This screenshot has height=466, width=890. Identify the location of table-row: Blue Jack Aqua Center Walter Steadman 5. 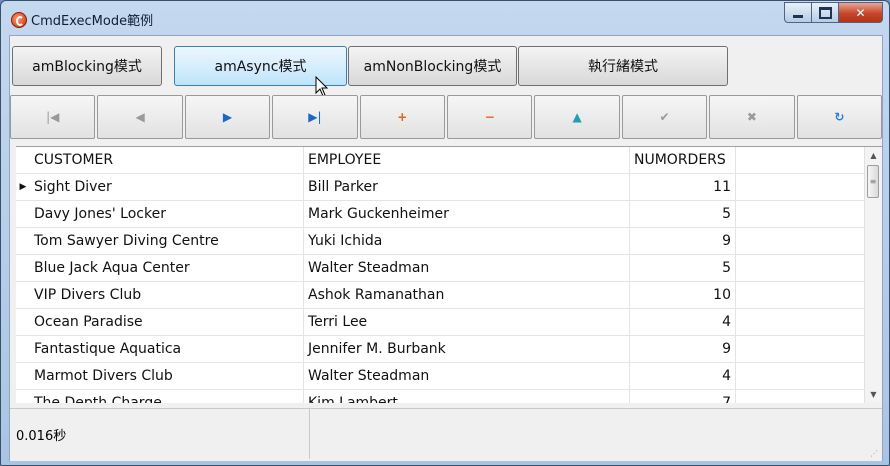
(449, 268).